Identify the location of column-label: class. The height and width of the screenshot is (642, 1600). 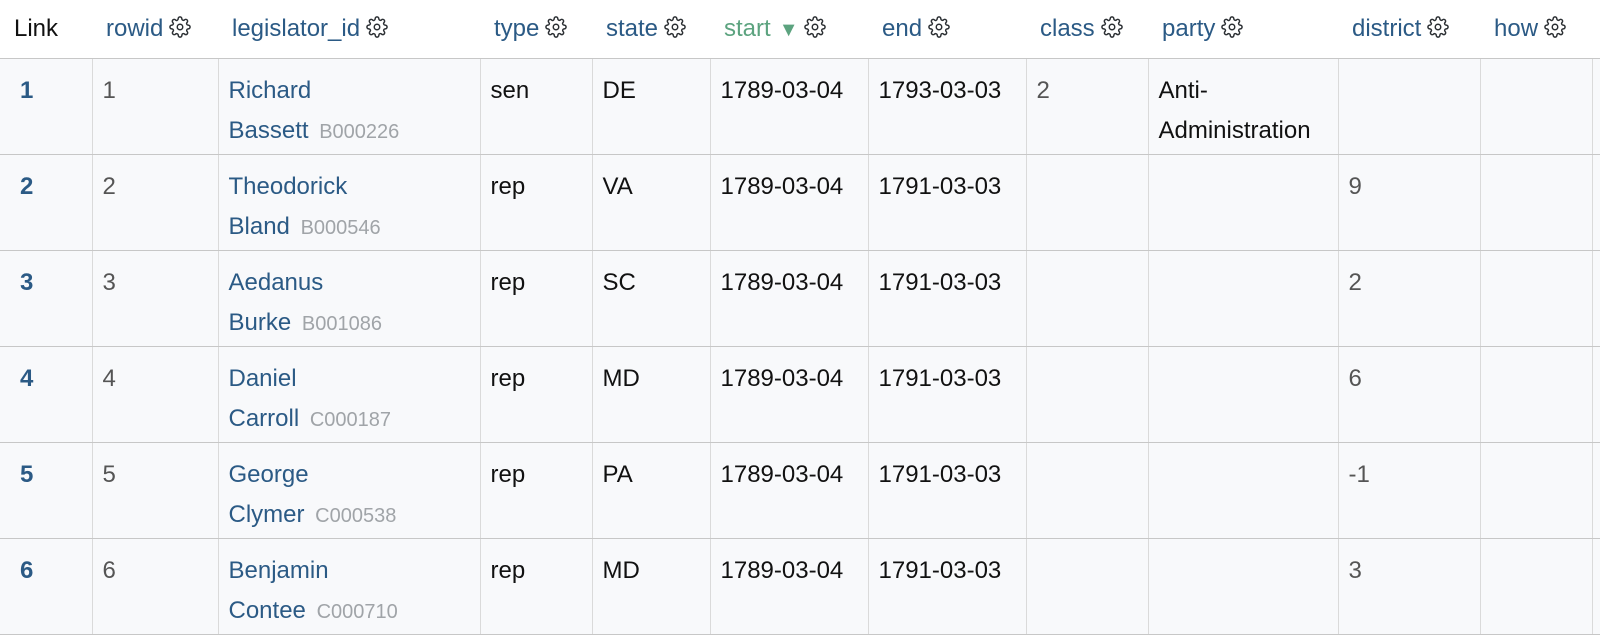
(1067, 28).